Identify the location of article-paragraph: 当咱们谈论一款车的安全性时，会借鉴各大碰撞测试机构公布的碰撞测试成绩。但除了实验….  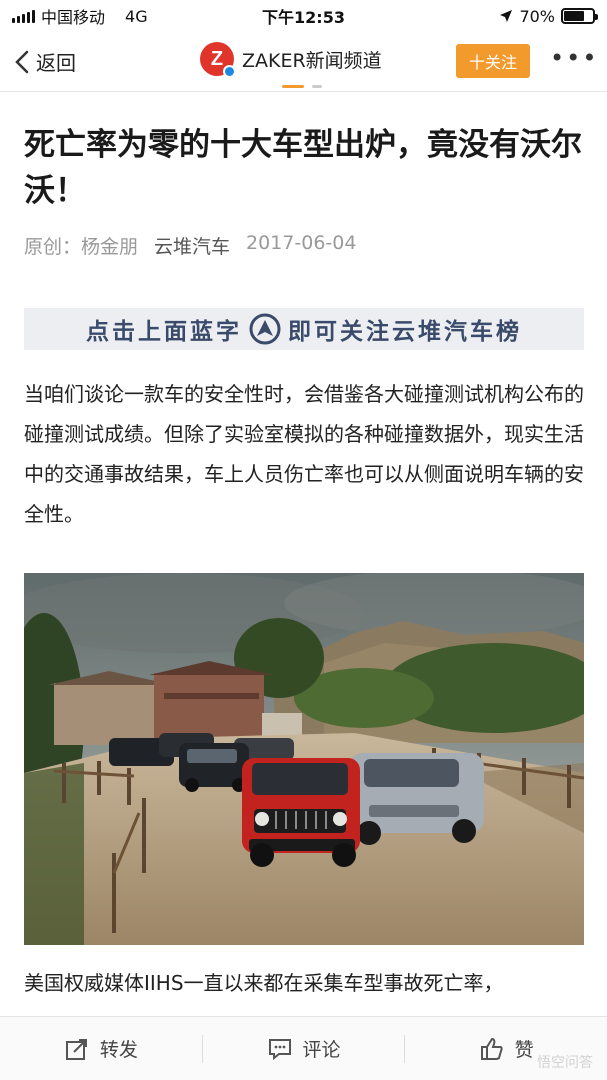
(304, 454).